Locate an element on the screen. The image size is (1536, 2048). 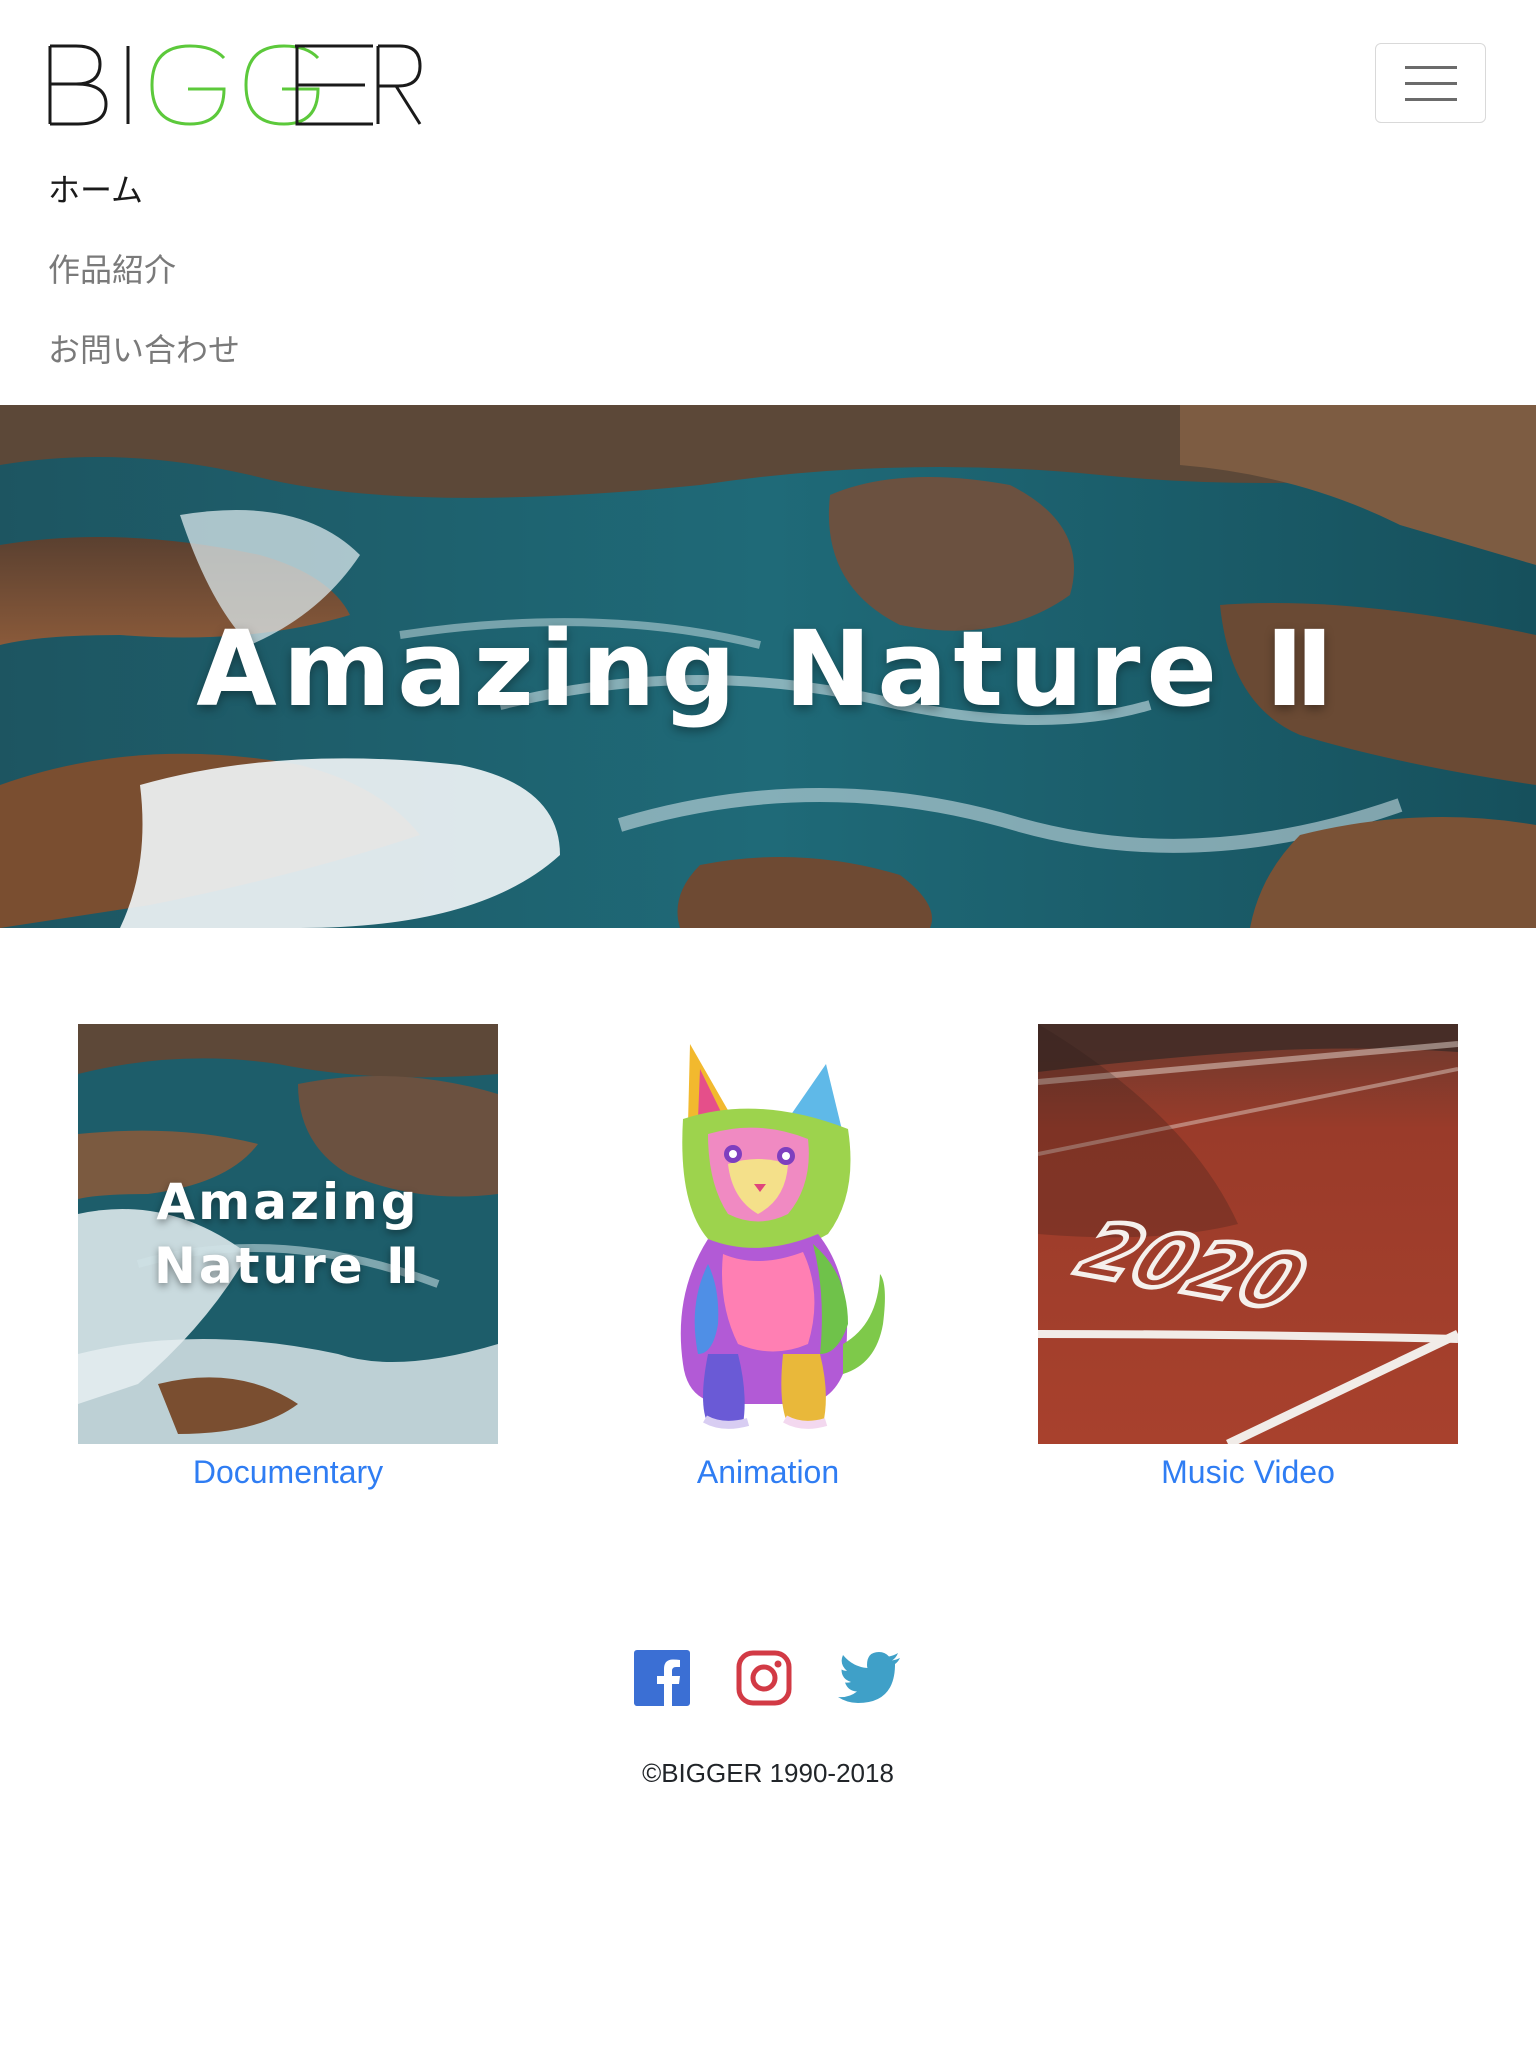
work-card-documentary: Amazing Nature Ⅱ Documentary is located at coordinates (288, 1259).